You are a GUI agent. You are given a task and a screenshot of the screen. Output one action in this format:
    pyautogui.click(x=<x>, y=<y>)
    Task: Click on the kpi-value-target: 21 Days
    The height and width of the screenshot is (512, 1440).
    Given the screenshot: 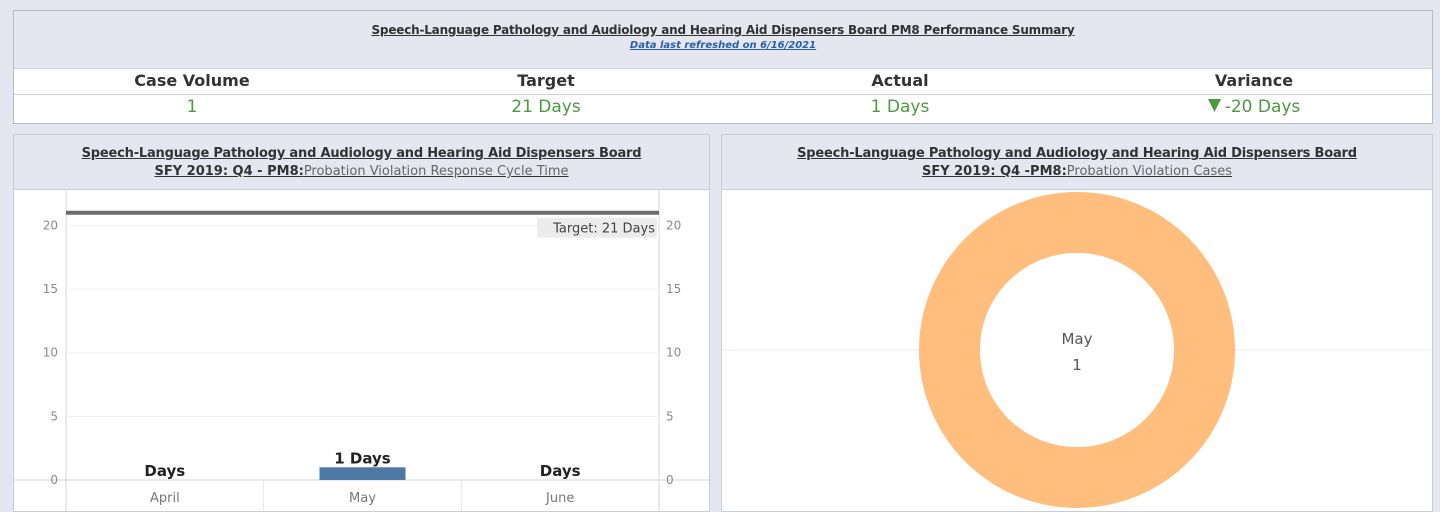 What is the action you would take?
    pyautogui.click(x=546, y=107)
    